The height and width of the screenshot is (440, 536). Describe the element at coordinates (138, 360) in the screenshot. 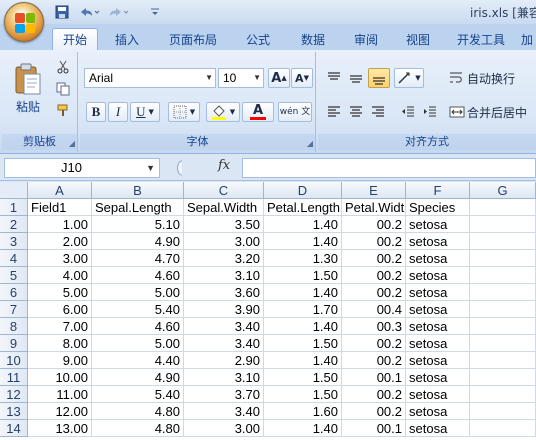

I see `cell: 4.40` at that location.